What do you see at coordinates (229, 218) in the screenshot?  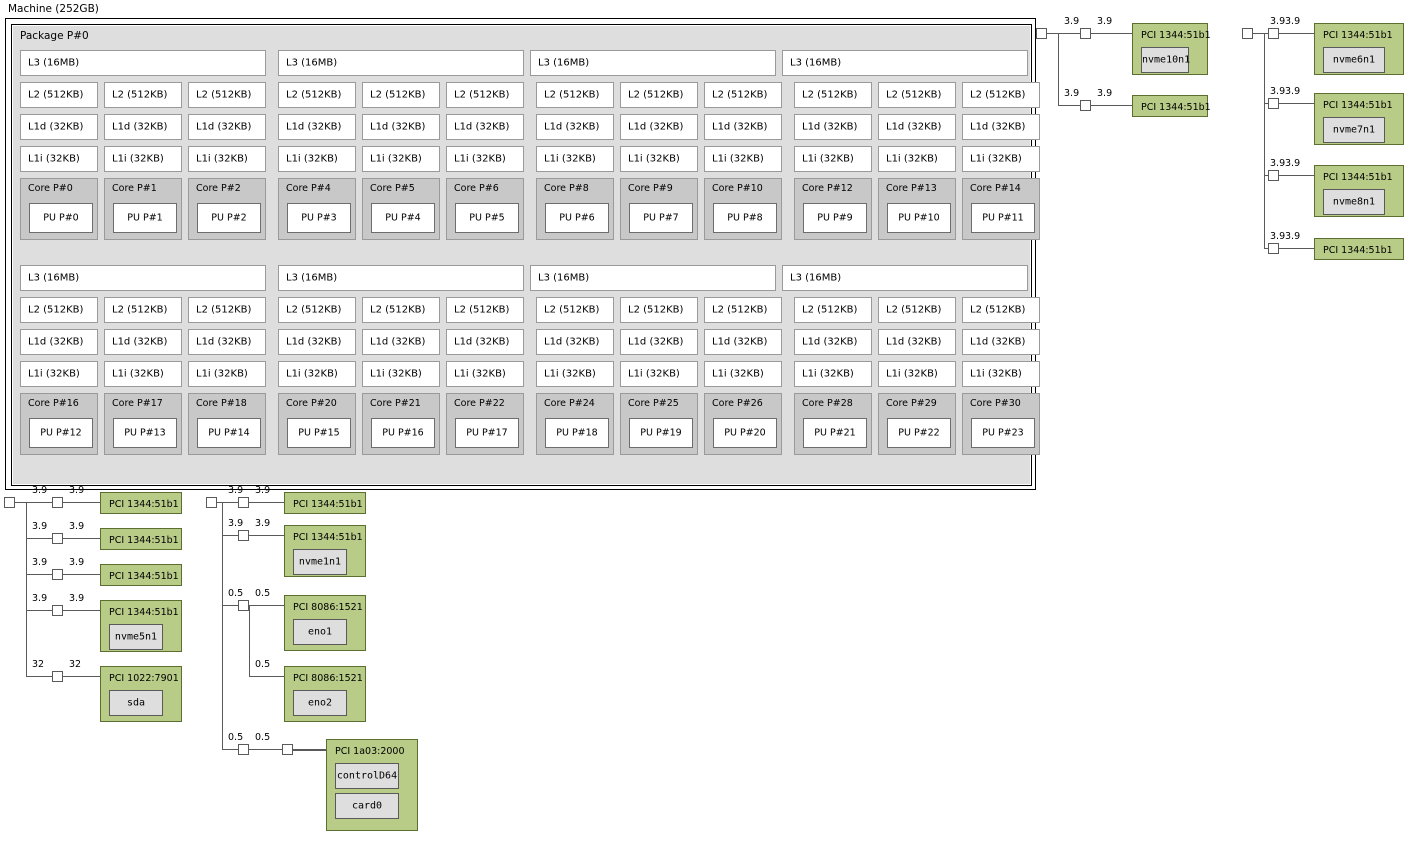 I see `pu-label: PU P#2` at bounding box center [229, 218].